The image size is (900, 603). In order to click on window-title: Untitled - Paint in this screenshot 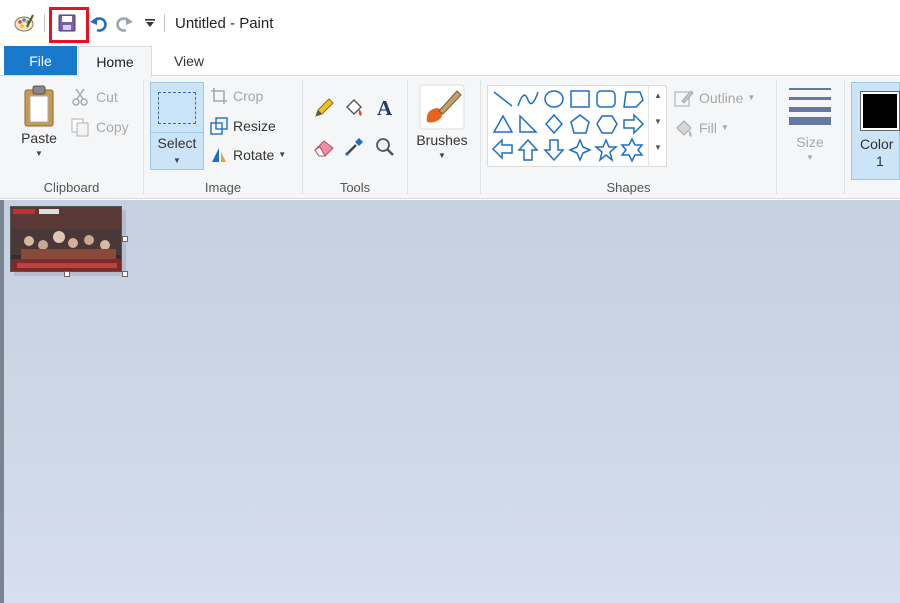, I will do `click(224, 23)`.